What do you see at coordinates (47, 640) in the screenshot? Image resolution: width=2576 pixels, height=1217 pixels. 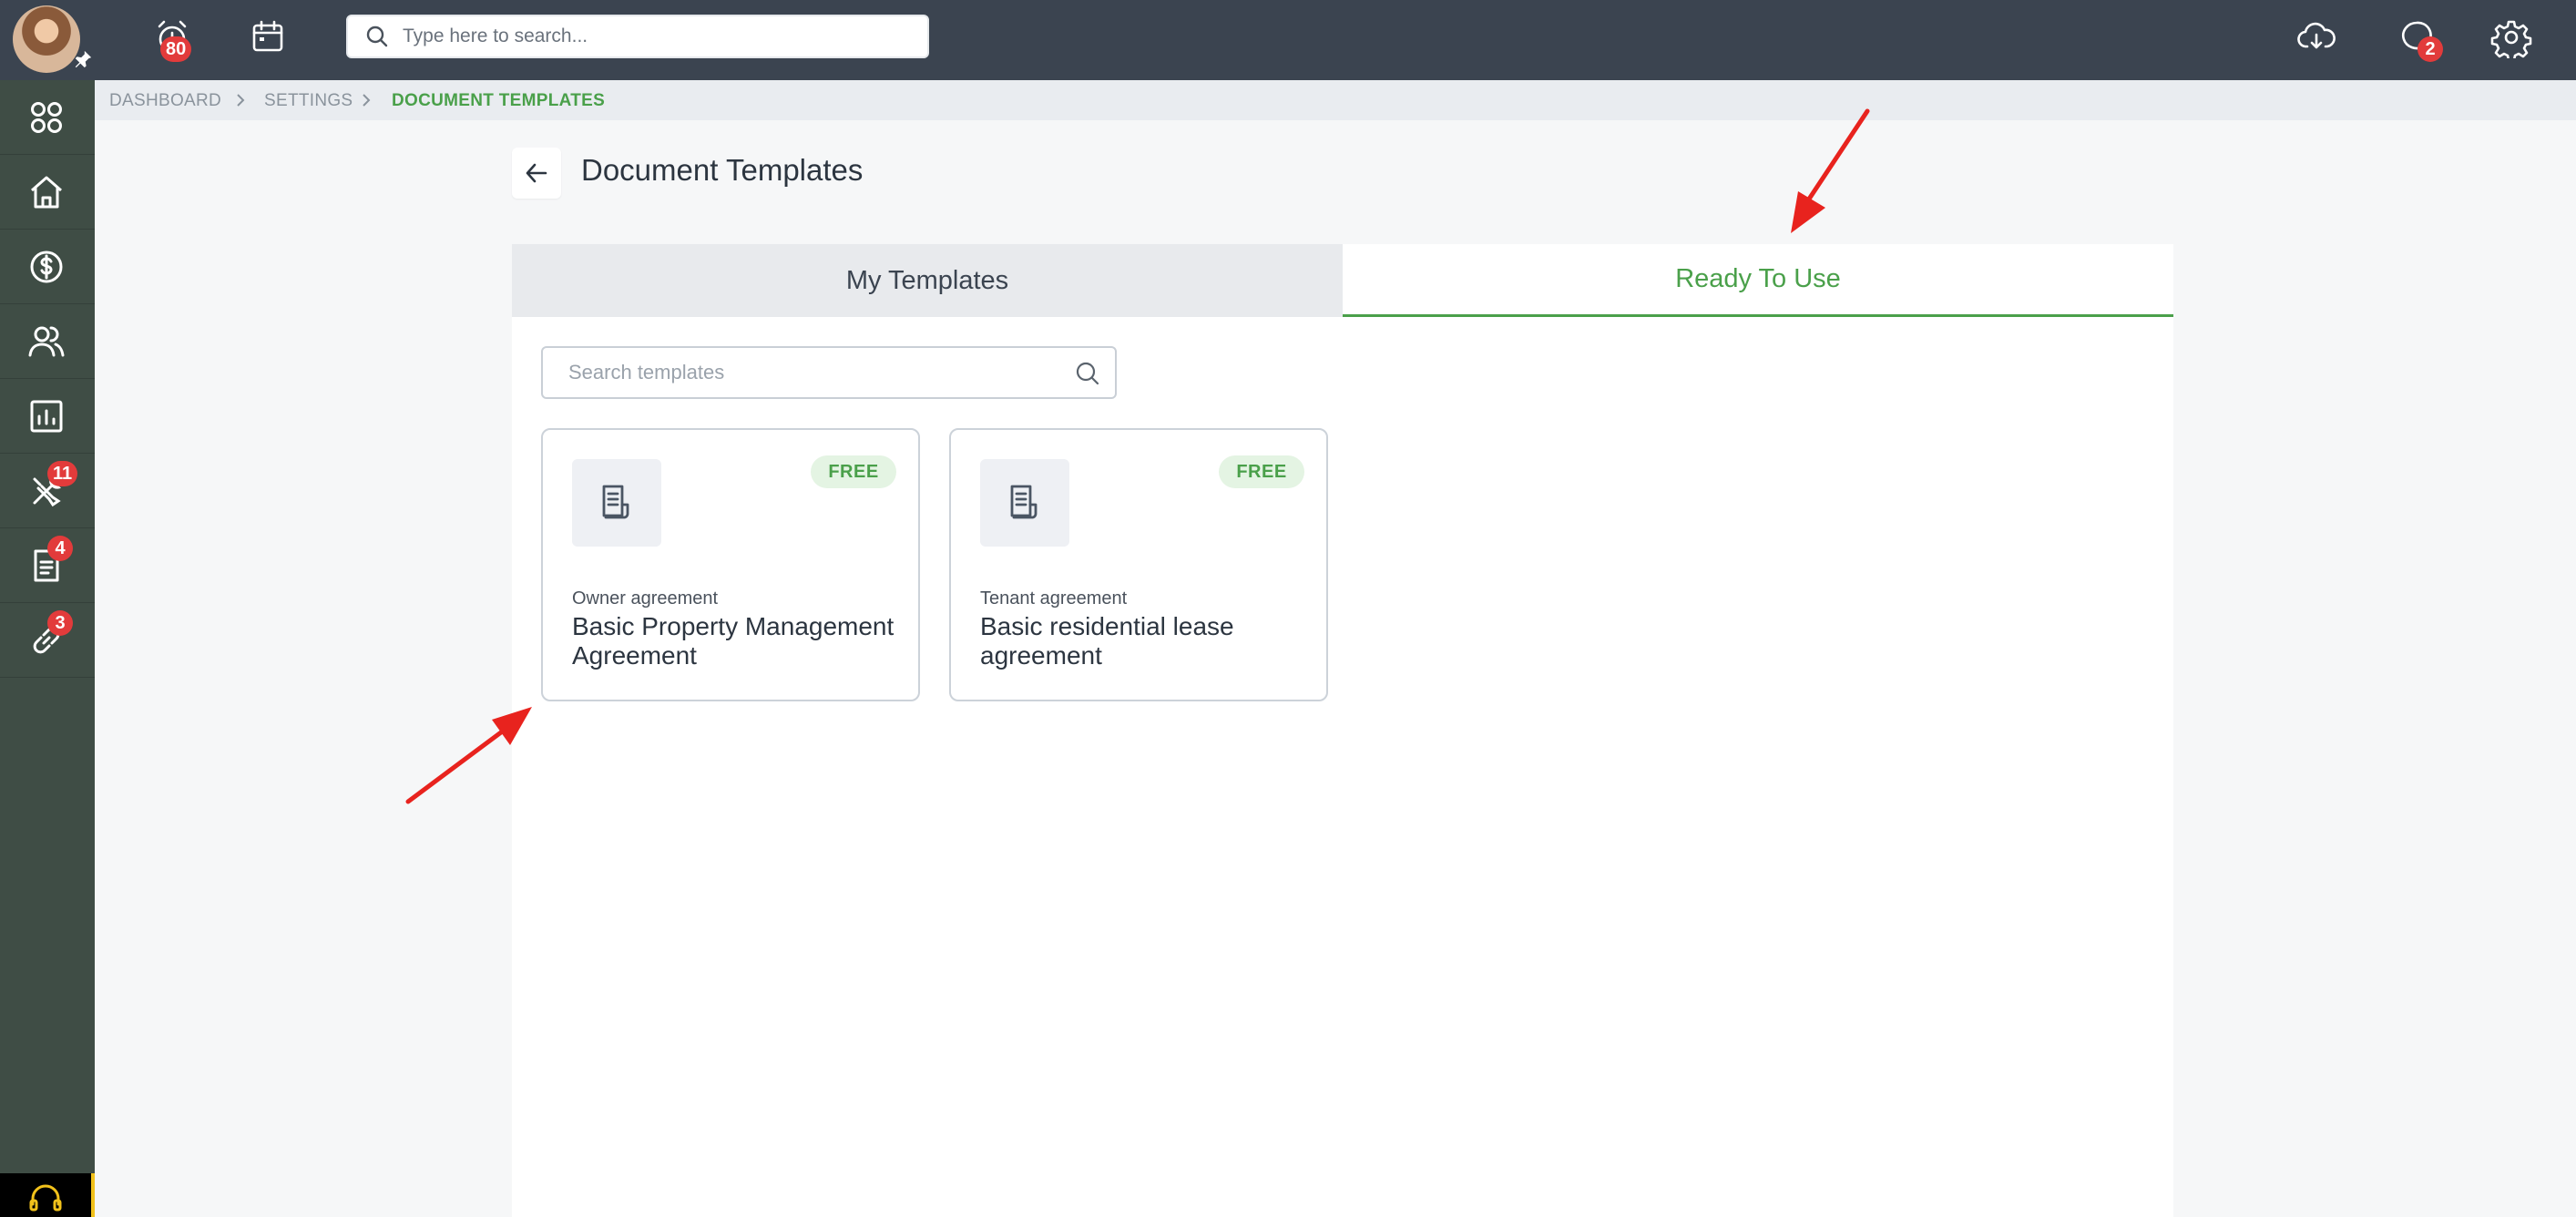 I see `sidebar-item-integrations: 3` at bounding box center [47, 640].